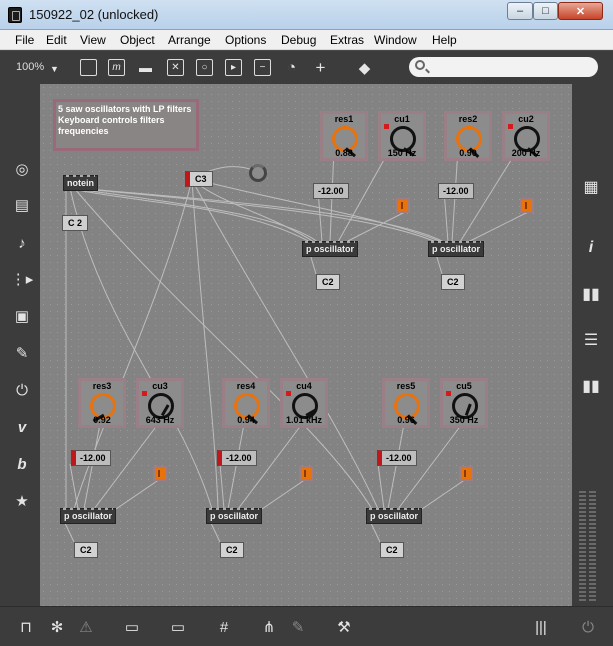 The width and height of the screenshot is (613, 646). I want to click on menu-file: File, so click(24, 40).